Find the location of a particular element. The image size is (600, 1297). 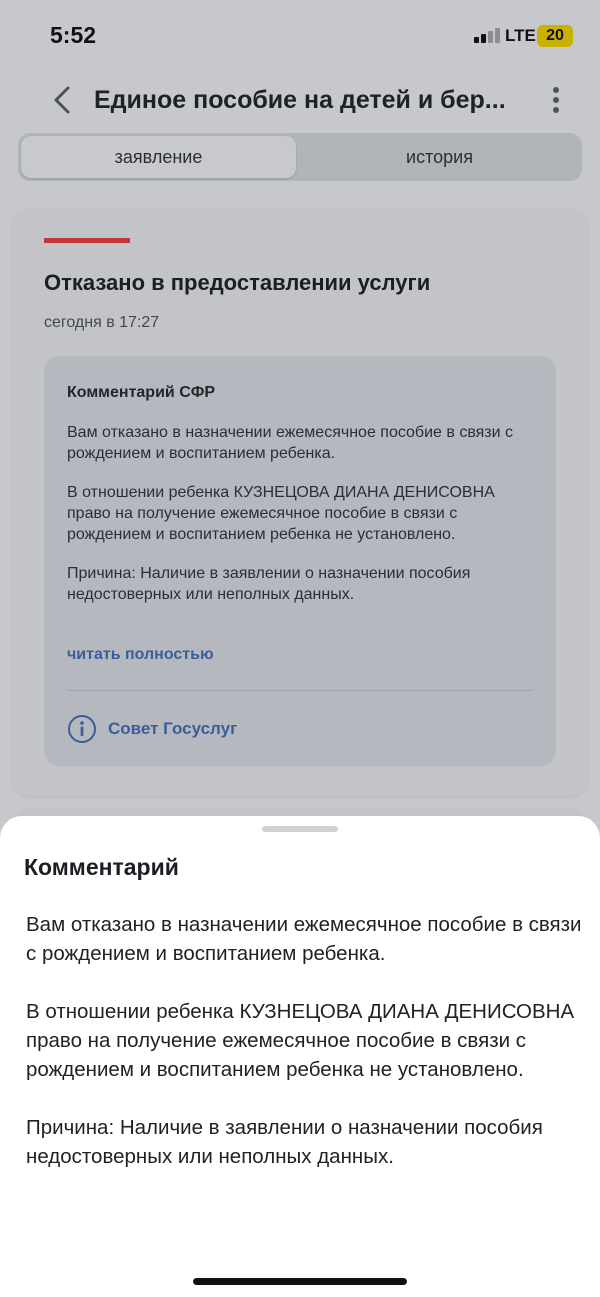

more-vertical-icon is located at coordinates (556, 101).